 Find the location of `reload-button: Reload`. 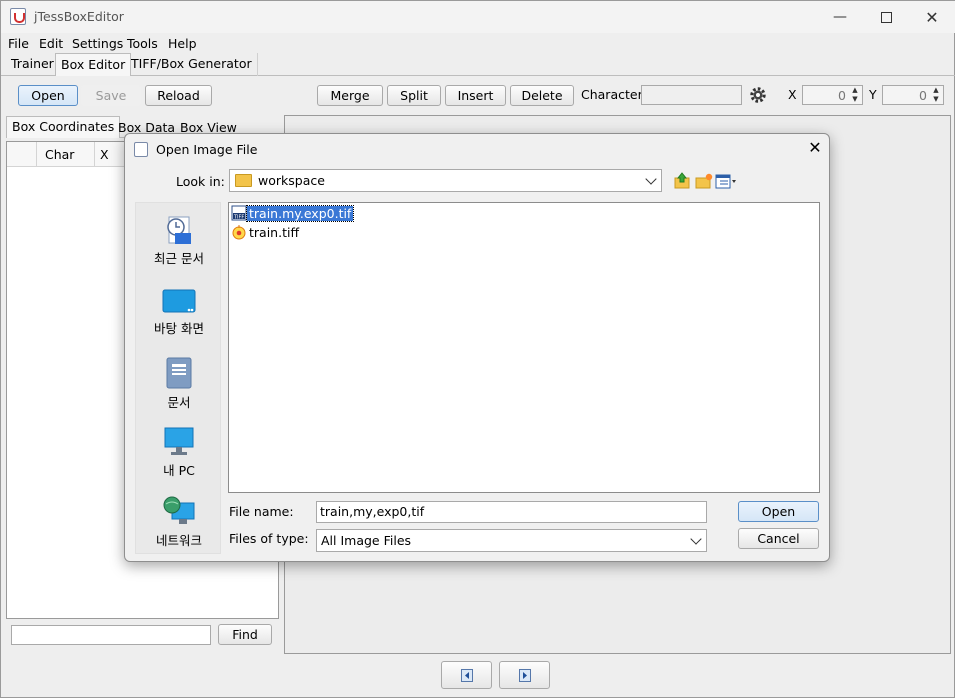

reload-button: Reload is located at coordinates (178, 95).